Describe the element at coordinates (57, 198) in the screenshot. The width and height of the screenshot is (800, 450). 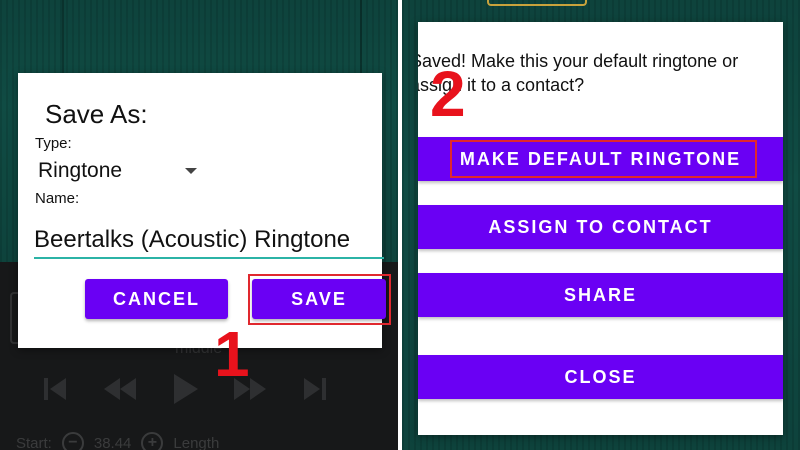
I see `name-label: Name:` at that location.